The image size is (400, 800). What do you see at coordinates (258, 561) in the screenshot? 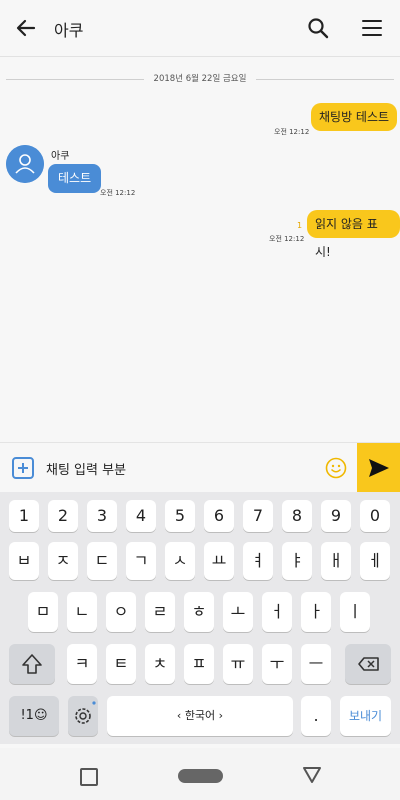
I see `key-yeo: ㅕ` at bounding box center [258, 561].